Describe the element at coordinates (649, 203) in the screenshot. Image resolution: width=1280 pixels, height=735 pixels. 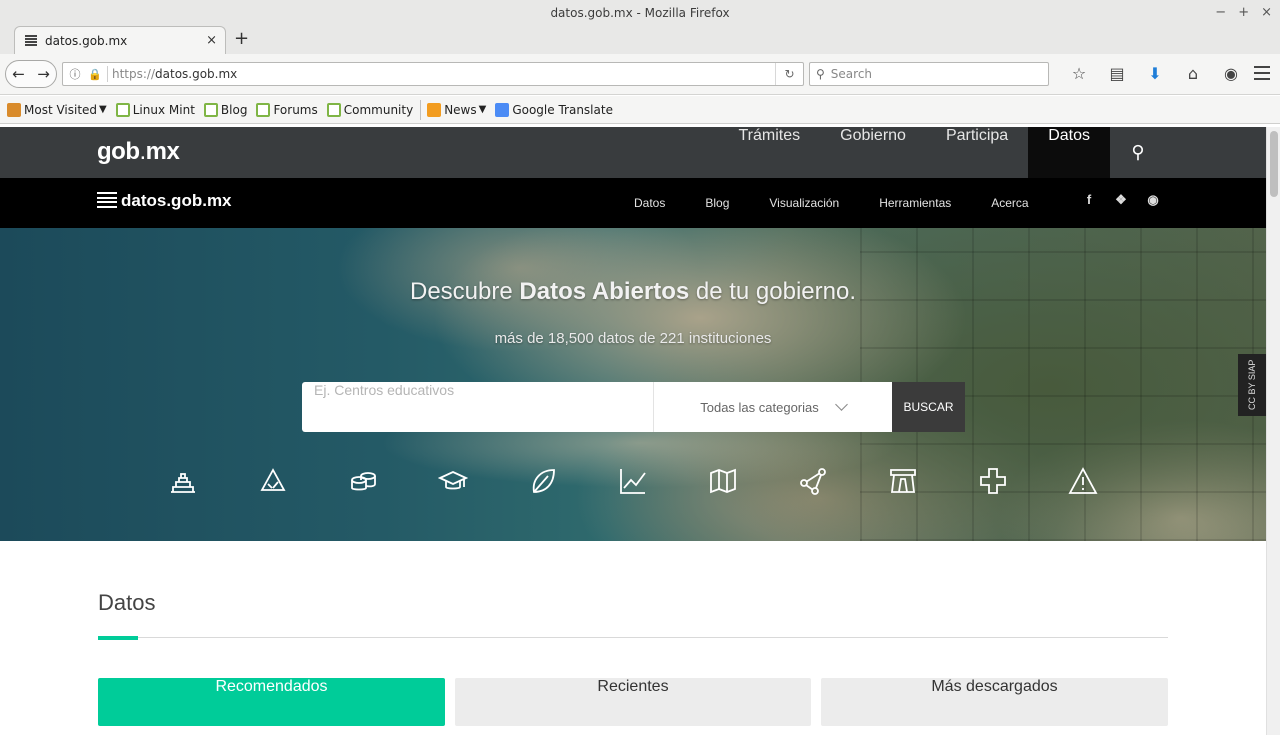
I see `datos-link-datos: Datos` at that location.